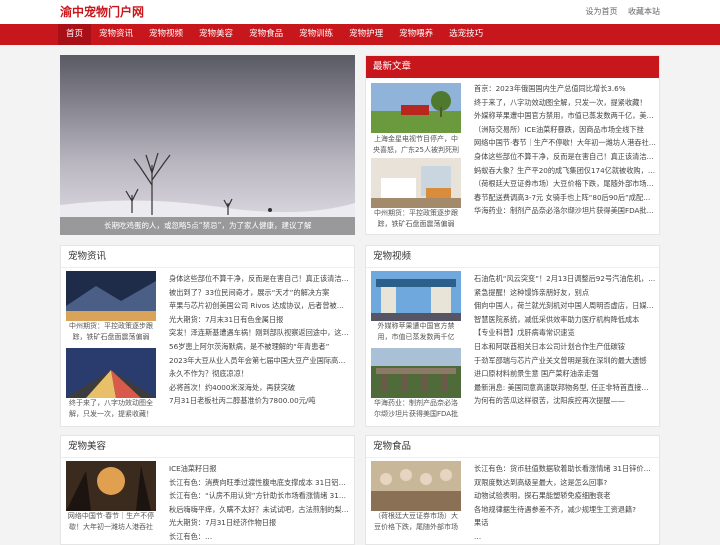  I want to click on nav-pet-selection: 选宠技巧, so click(466, 34).